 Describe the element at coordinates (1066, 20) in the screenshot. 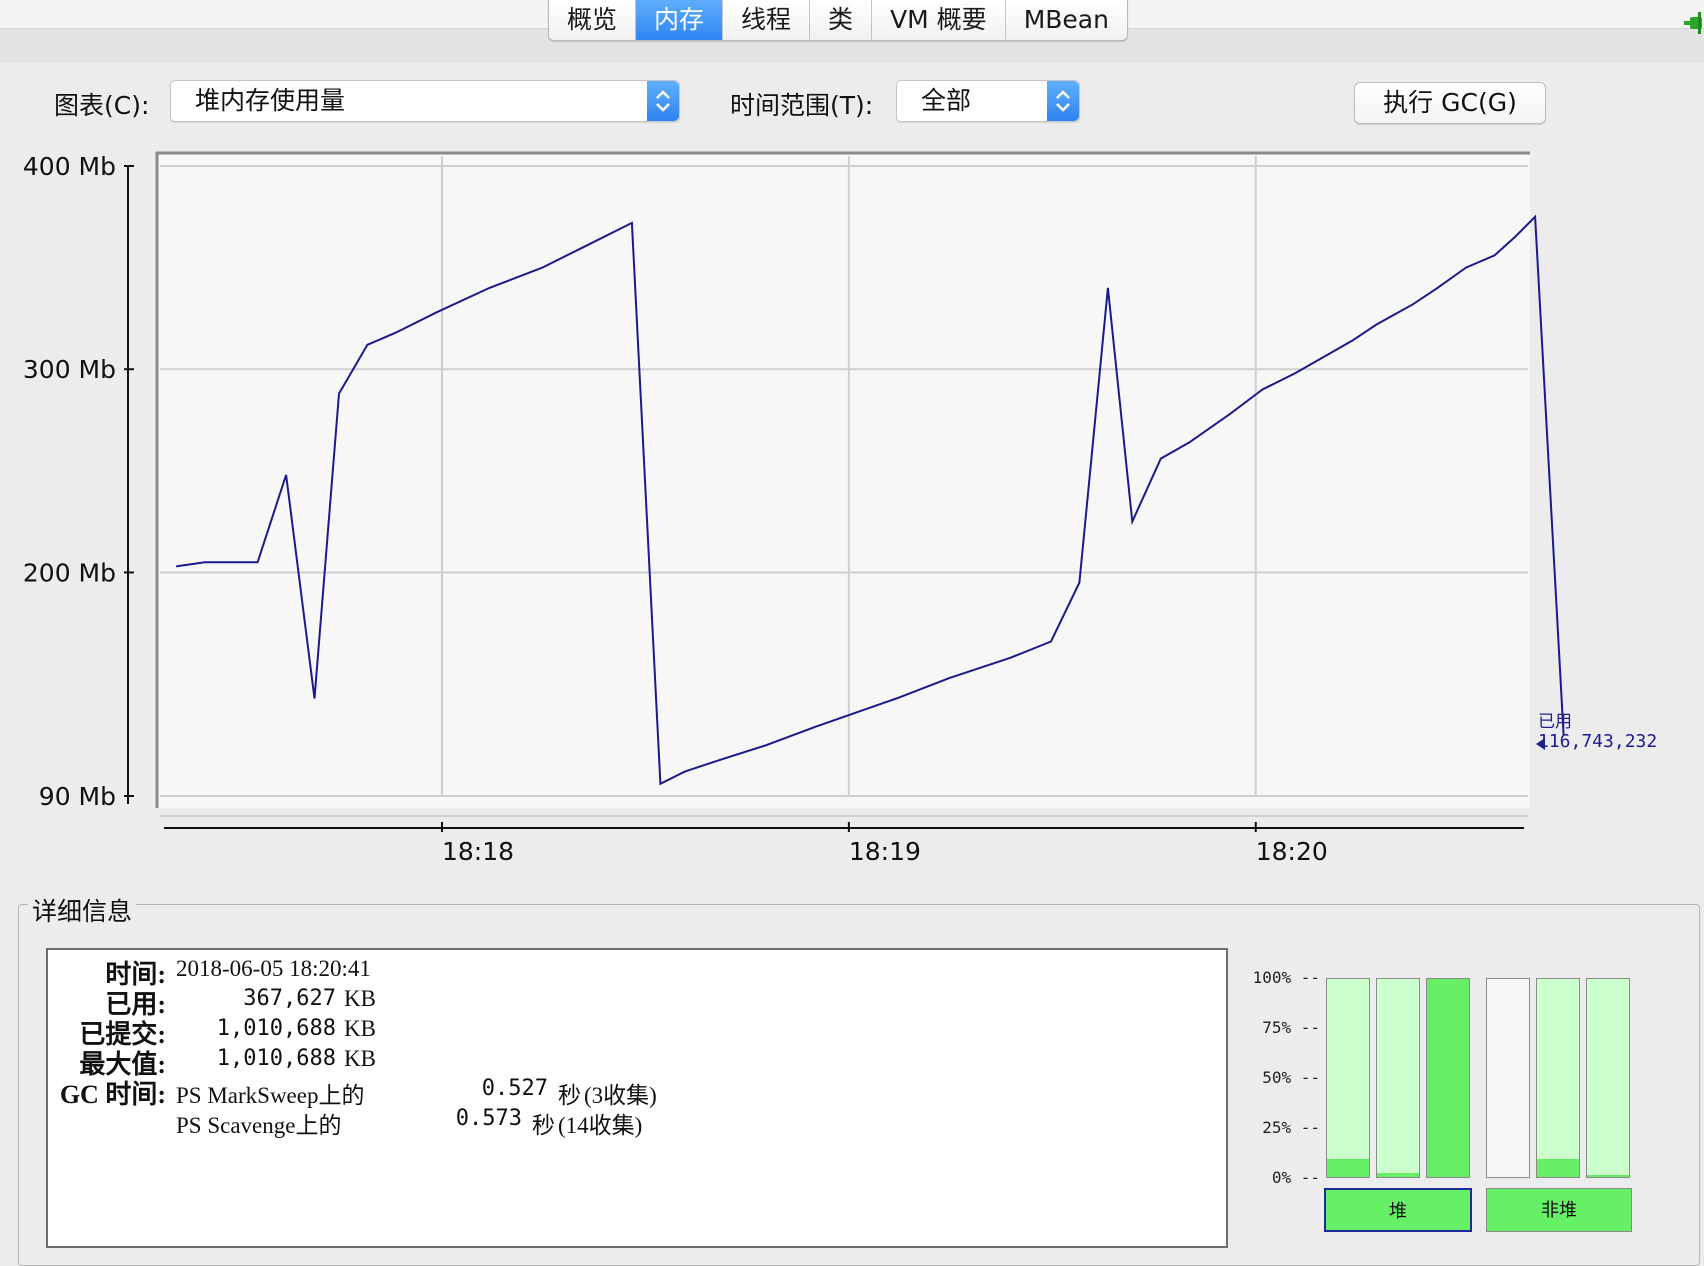

I see `tab-mbean: MBean` at that location.